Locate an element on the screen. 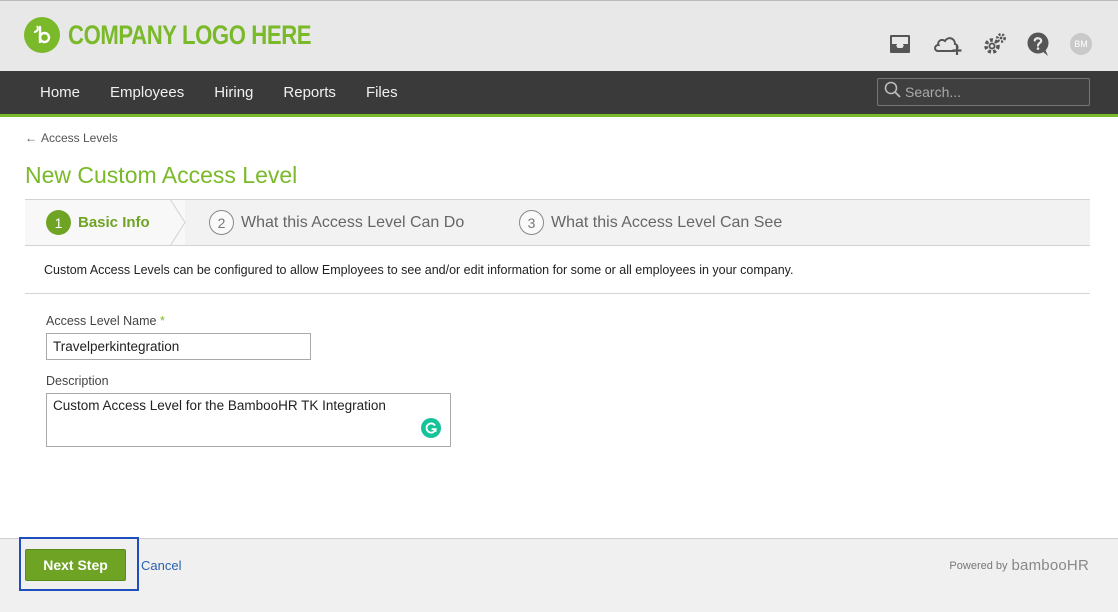  nav-item-files: Files is located at coordinates (382, 92).